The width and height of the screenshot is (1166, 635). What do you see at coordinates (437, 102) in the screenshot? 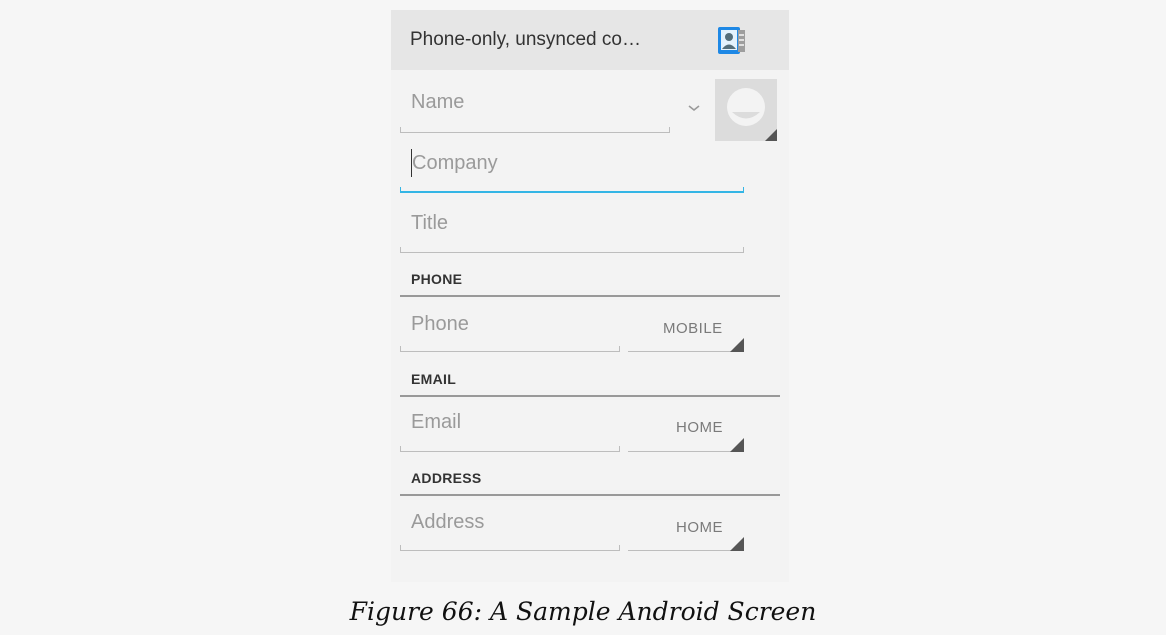
I see `name-field: Name` at bounding box center [437, 102].